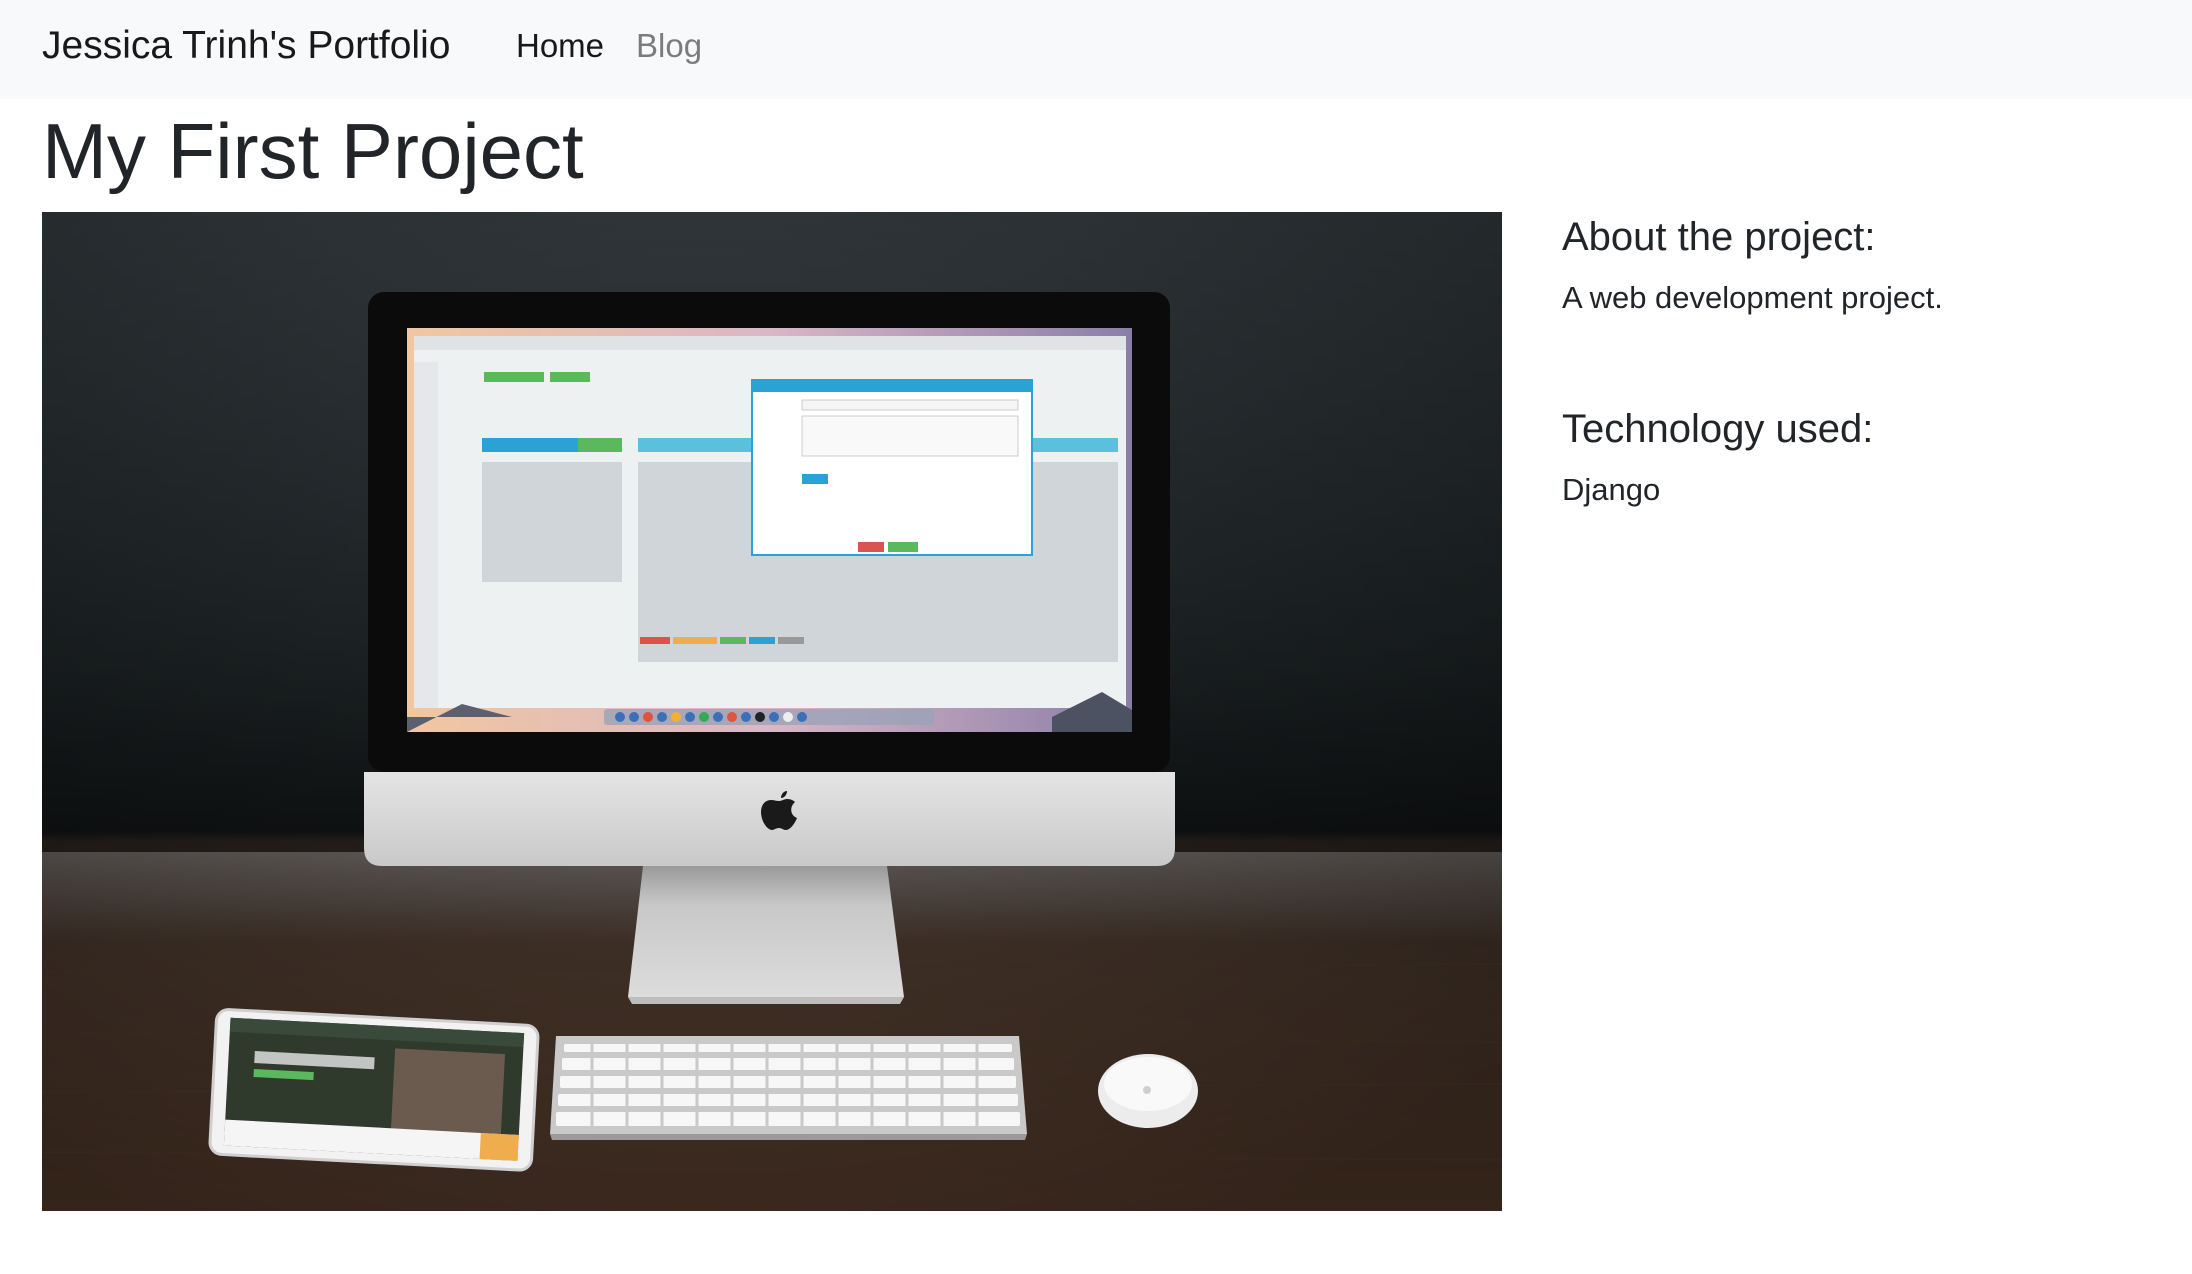 This screenshot has height=1274, width=2192. What do you see at coordinates (313, 151) in the screenshot?
I see `page-title: My First Project` at bounding box center [313, 151].